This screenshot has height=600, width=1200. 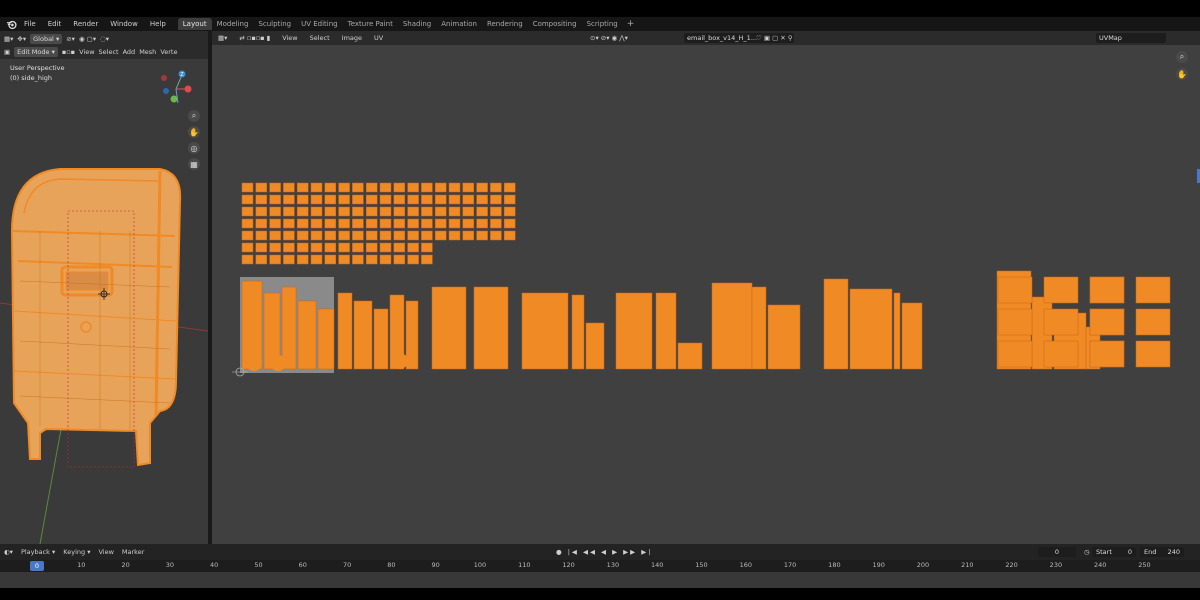 What do you see at coordinates (555, 24) in the screenshot?
I see `tab-compositing: Compositing` at bounding box center [555, 24].